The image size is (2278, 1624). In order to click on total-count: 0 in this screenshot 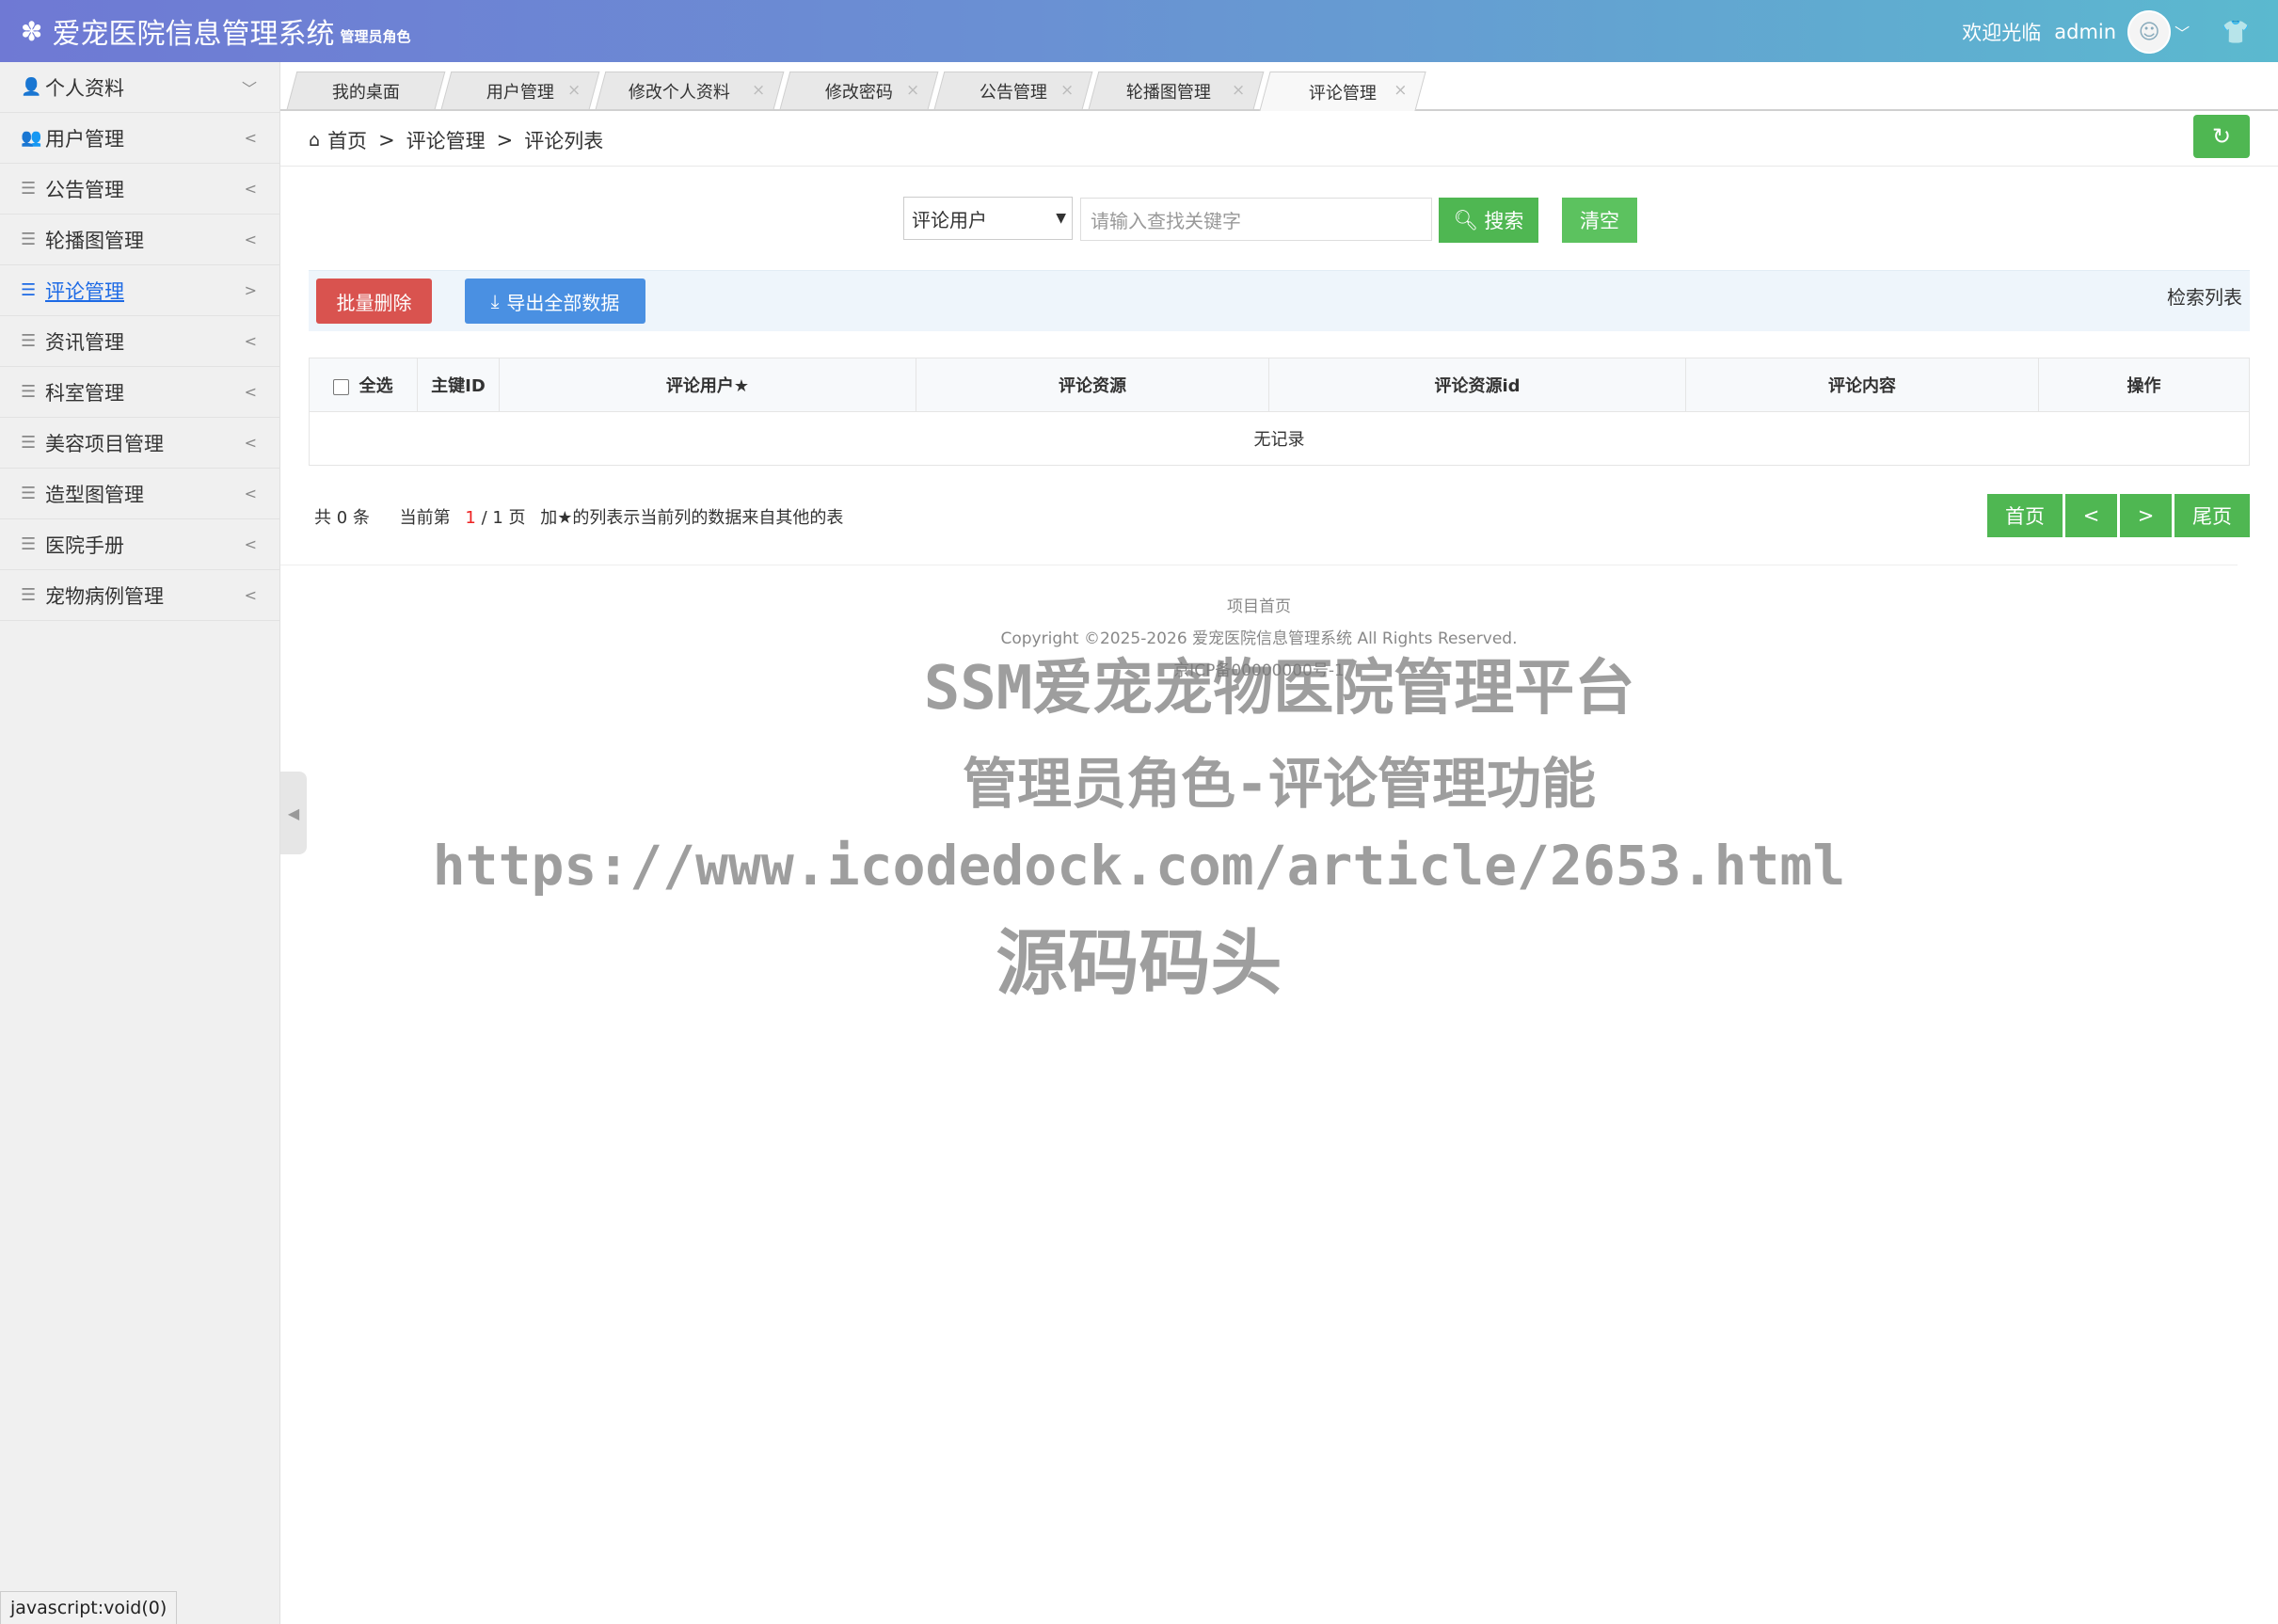, I will do `click(342, 518)`.